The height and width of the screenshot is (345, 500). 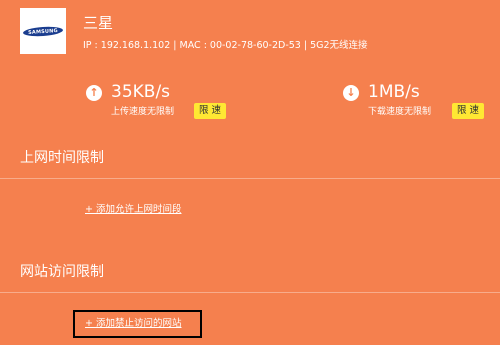 What do you see at coordinates (351, 93) in the screenshot?
I see `arrow-down-icon: ↓` at bounding box center [351, 93].